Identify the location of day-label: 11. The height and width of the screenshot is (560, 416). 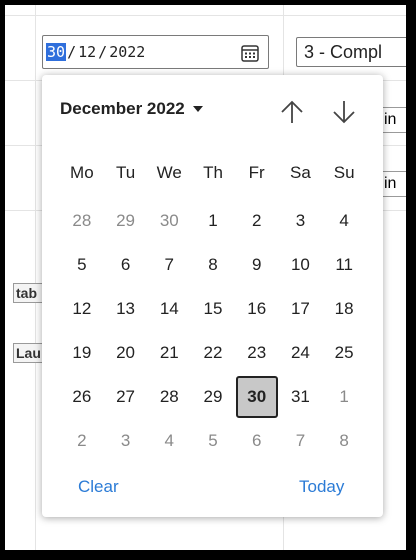
(344, 264).